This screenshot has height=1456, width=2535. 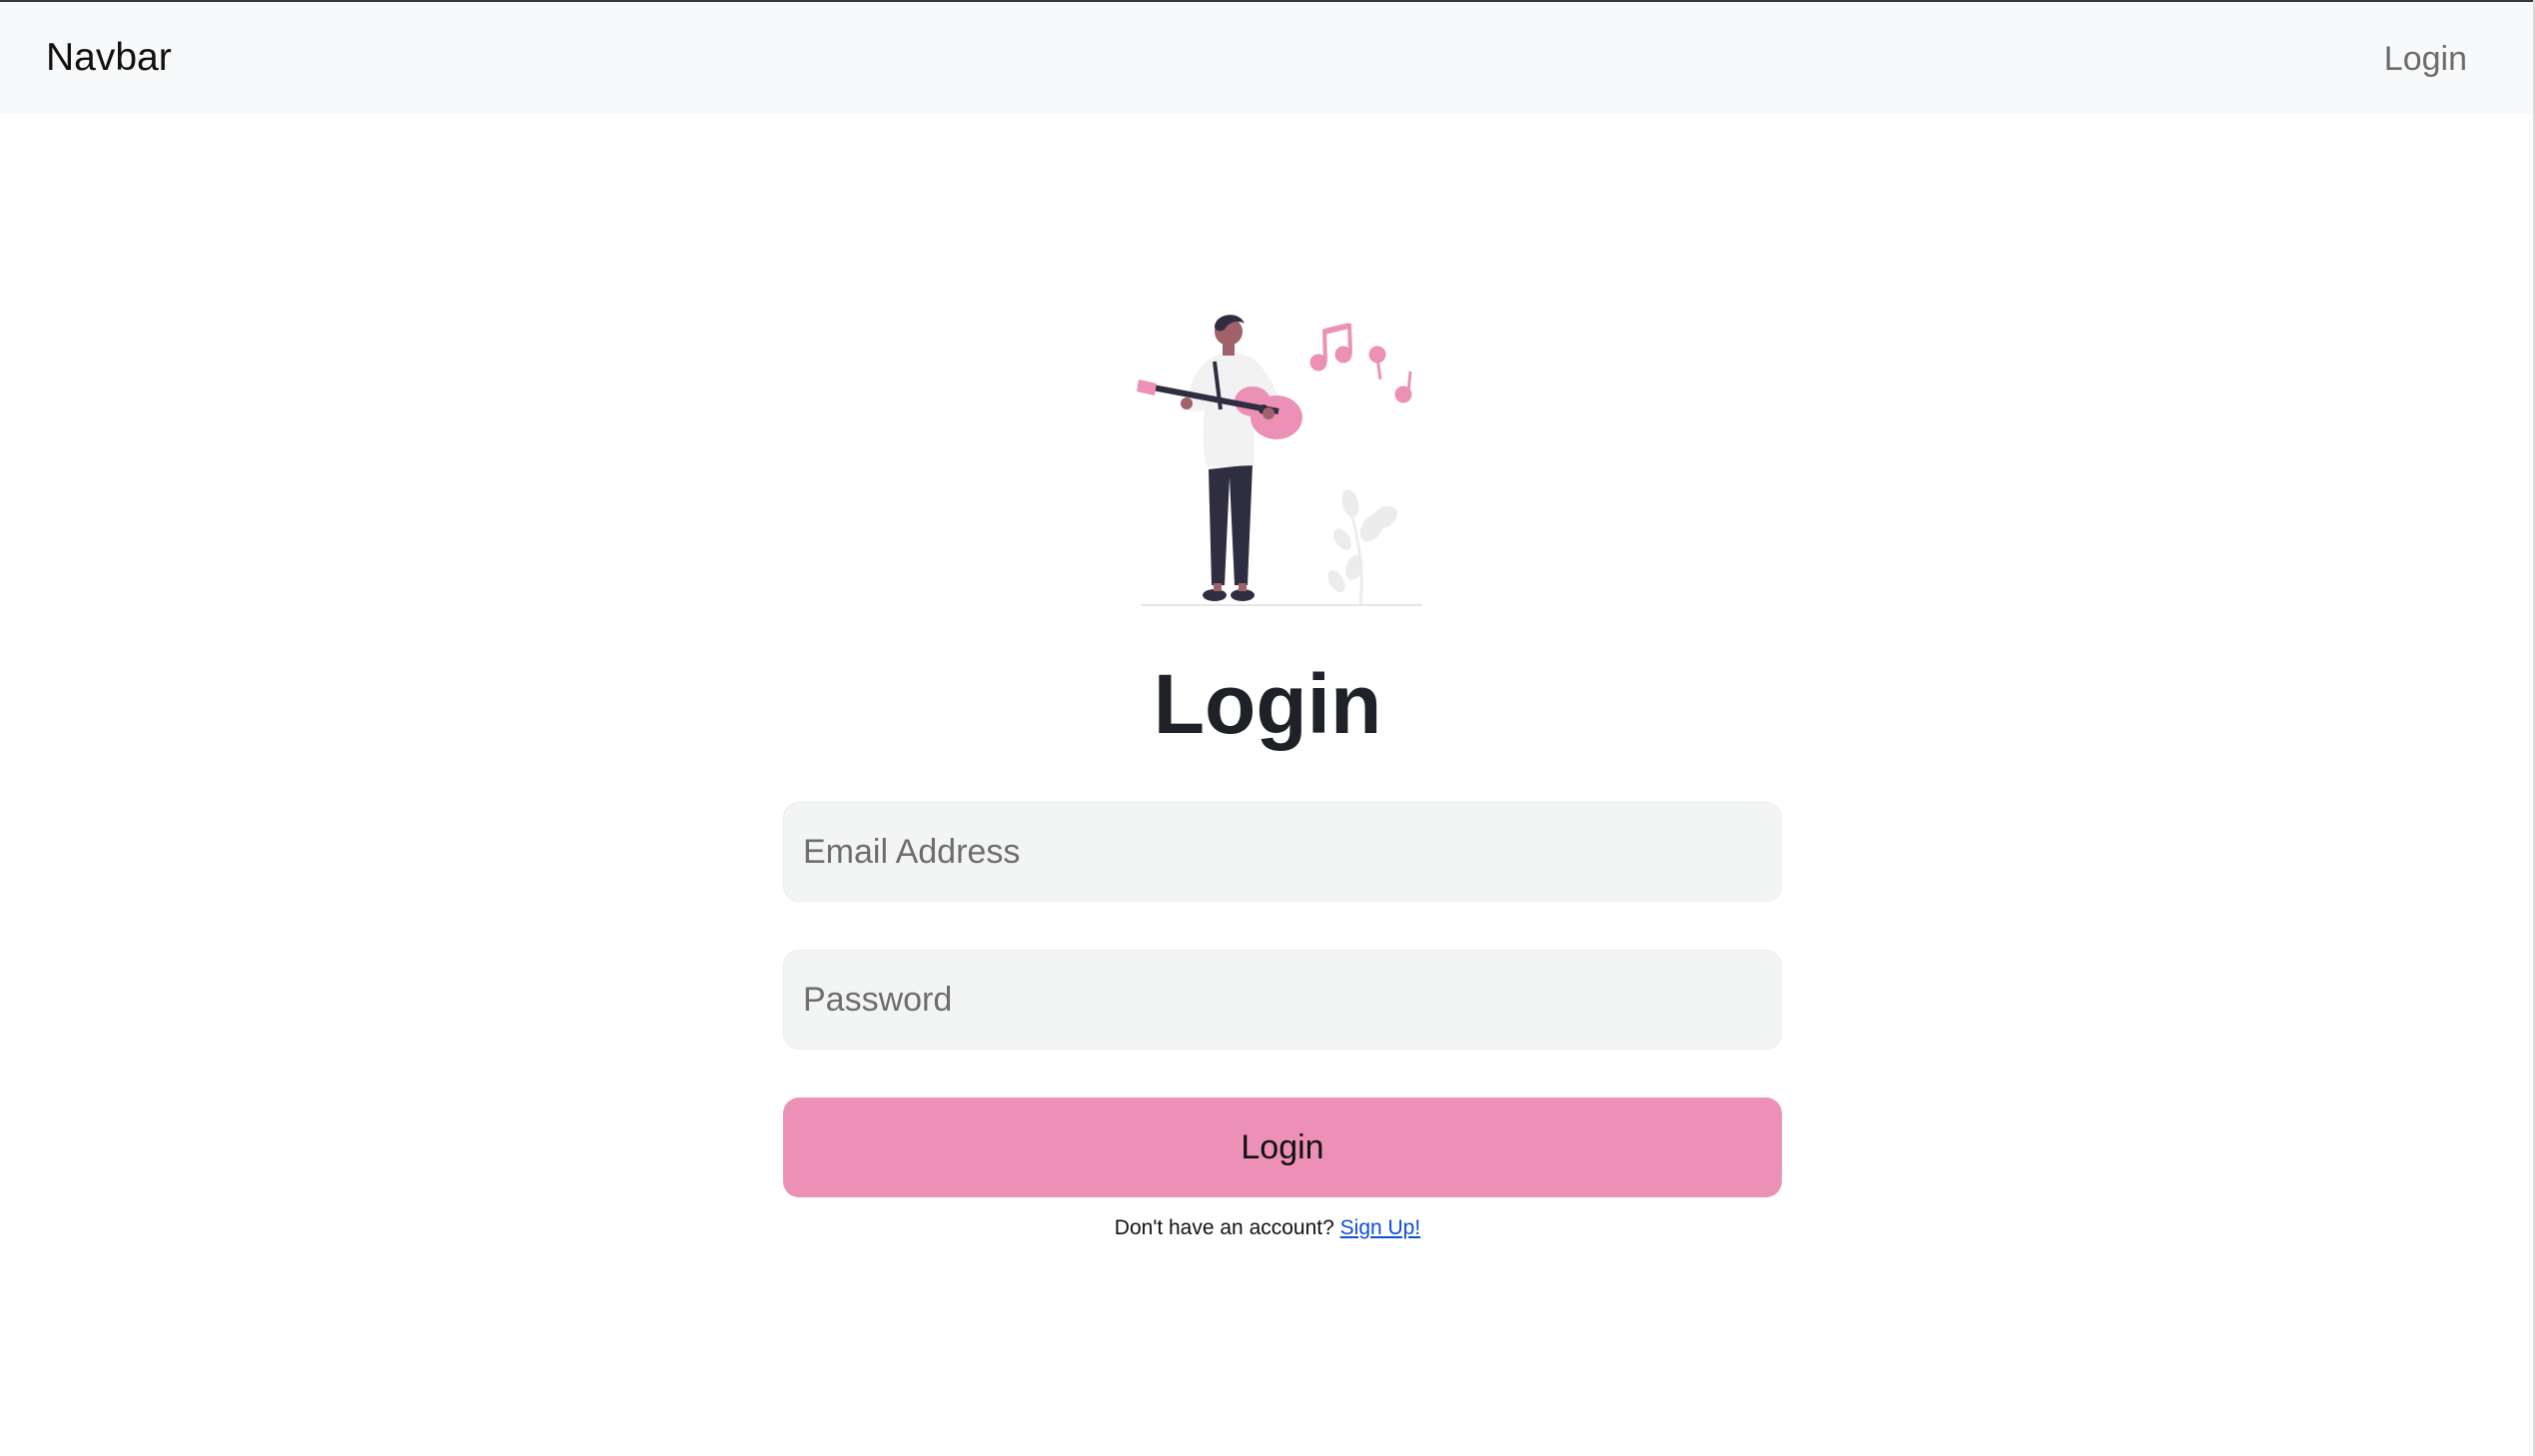 What do you see at coordinates (1362, 547) in the screenshot?
I see `plant-icon` at bounding box center [1362, 547].